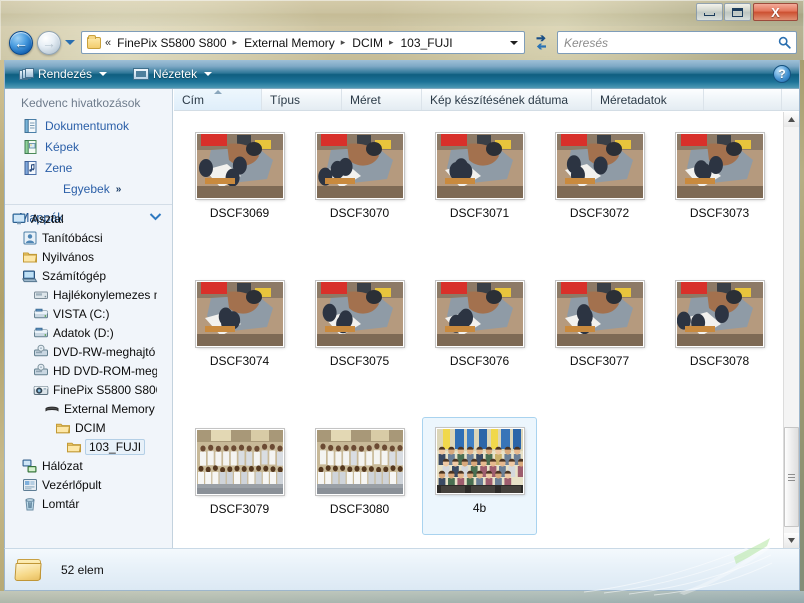 The image size is (804, 603). I want to click on thumbnail-item: DSCF3074, so click(239, 329).